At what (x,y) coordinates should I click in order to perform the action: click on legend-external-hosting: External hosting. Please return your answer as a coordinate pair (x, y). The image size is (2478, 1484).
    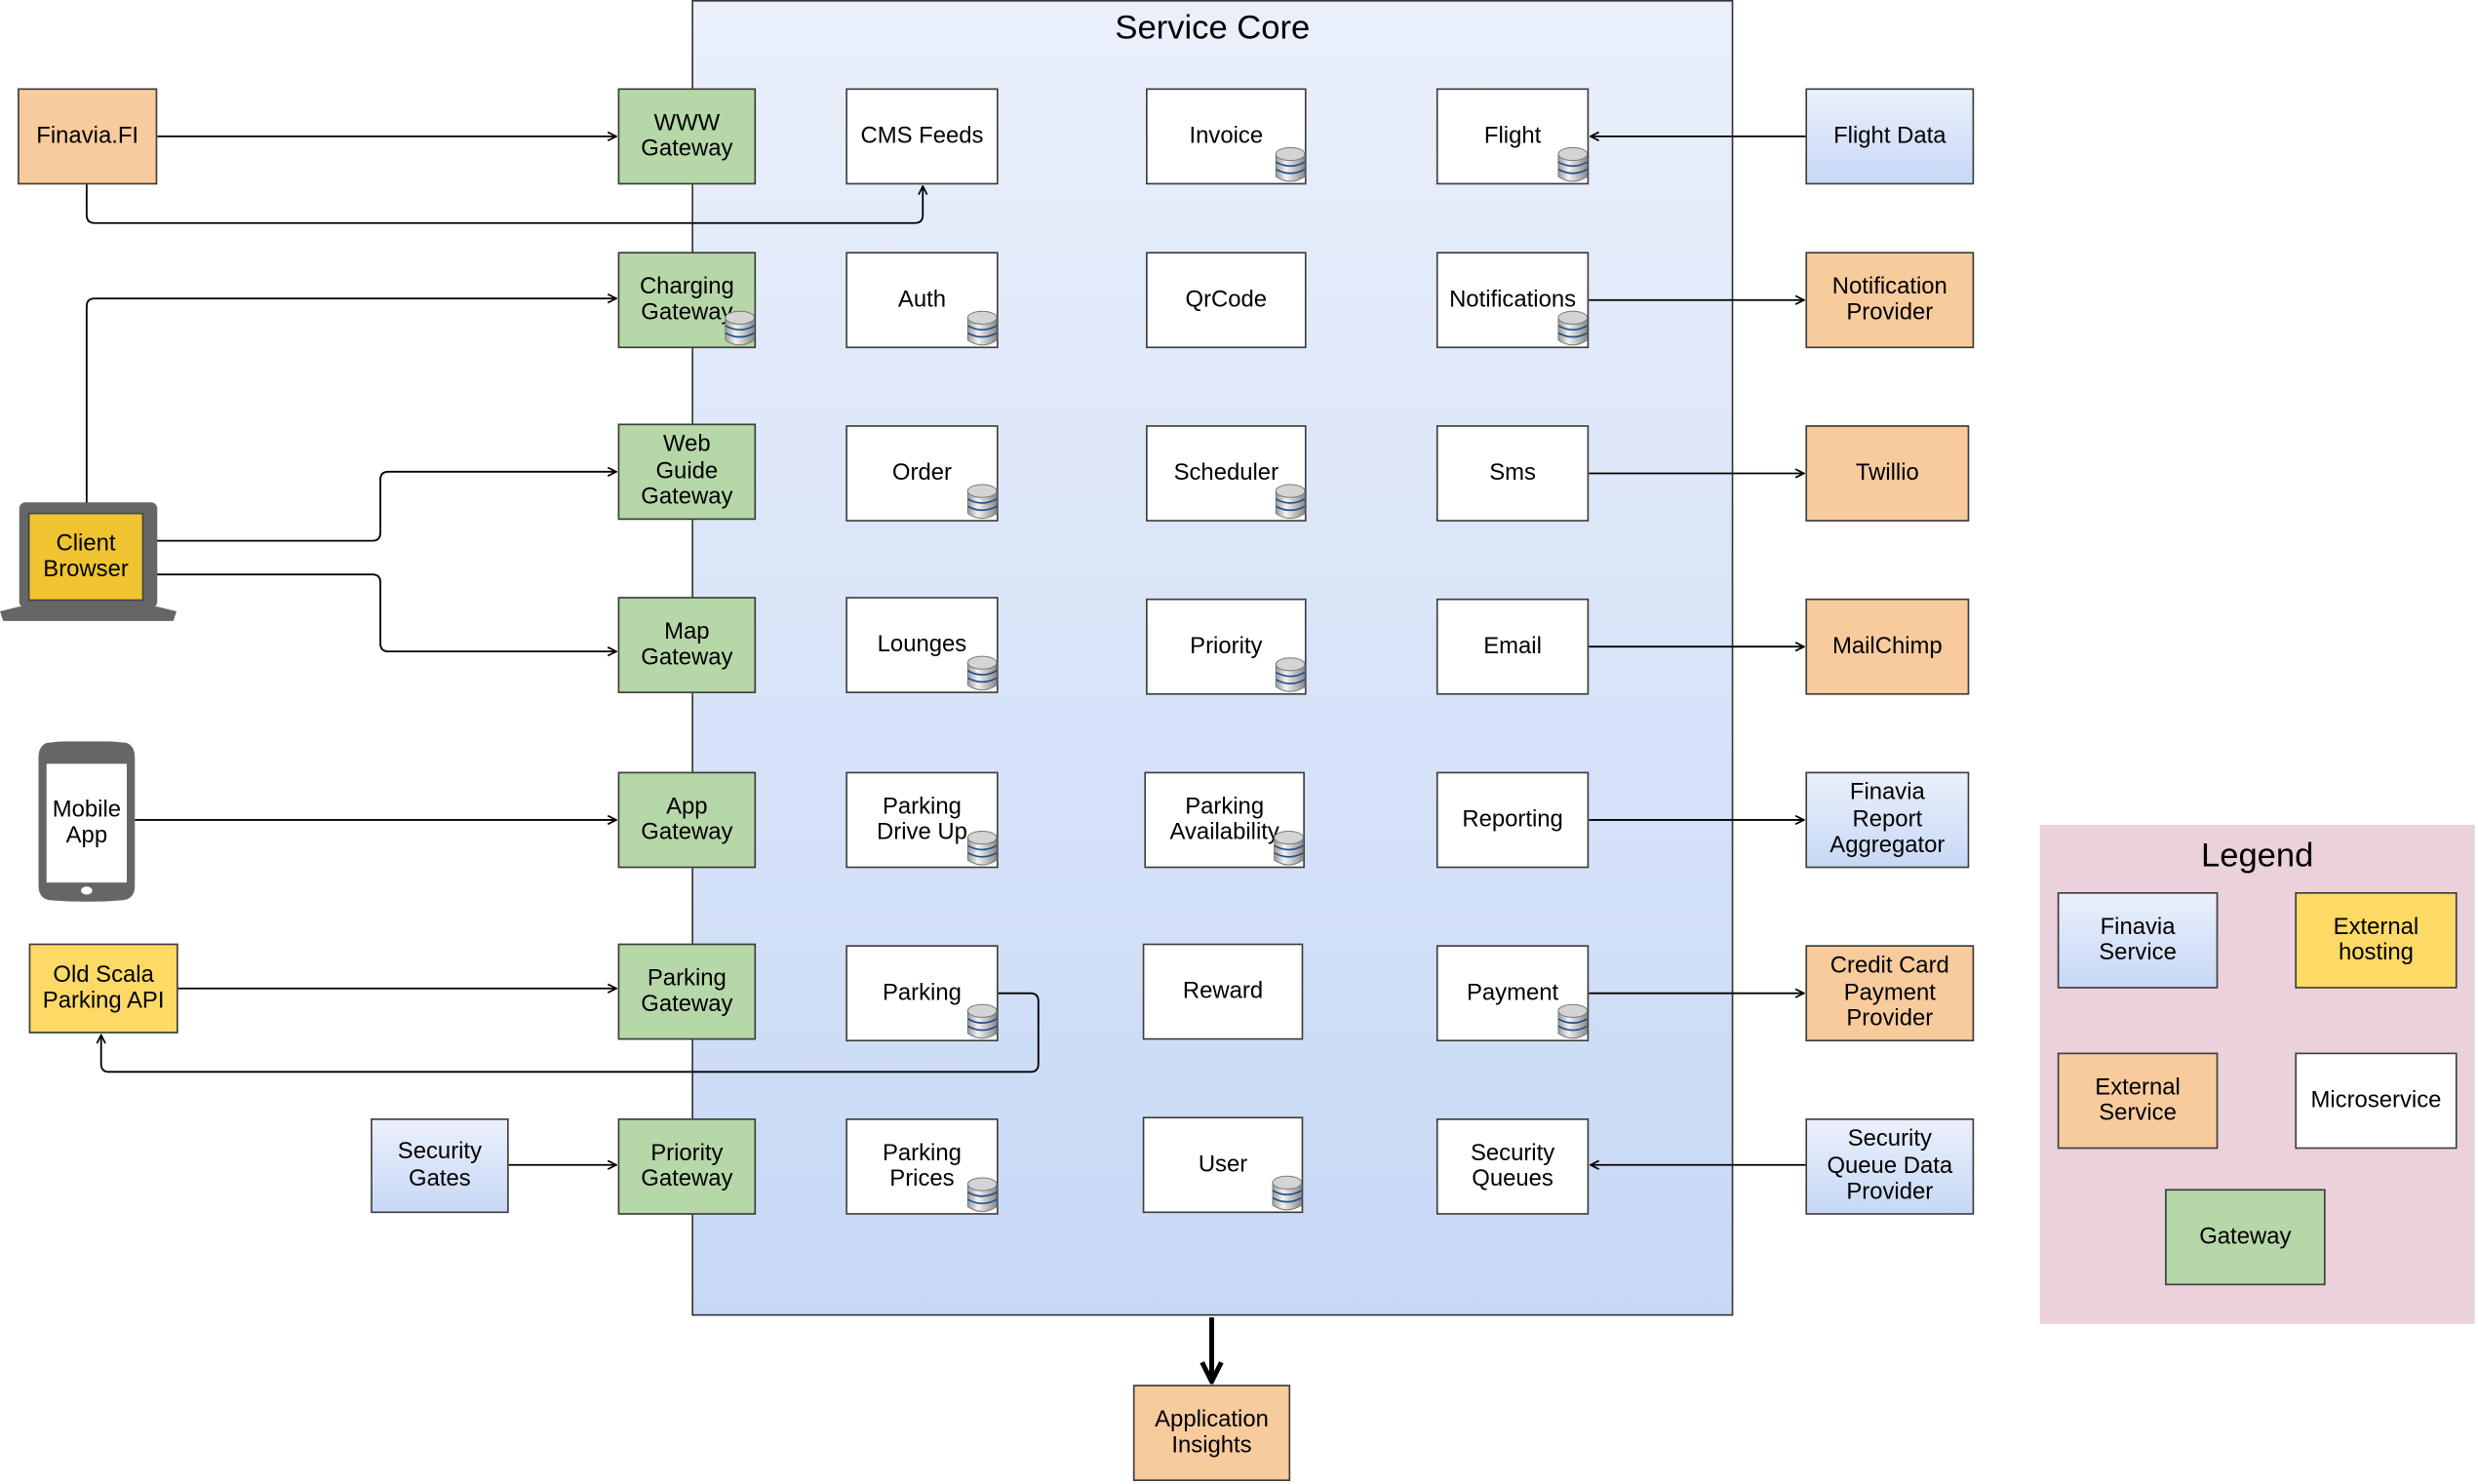
    Looking at the image, I should click on (2376, 940).